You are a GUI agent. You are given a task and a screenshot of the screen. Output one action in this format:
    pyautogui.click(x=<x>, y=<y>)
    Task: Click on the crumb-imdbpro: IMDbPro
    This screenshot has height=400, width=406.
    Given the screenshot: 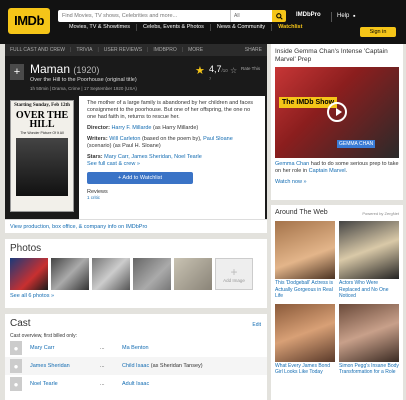 What is the action you would take?
    pyautogui.click(x=164, y=50)
    